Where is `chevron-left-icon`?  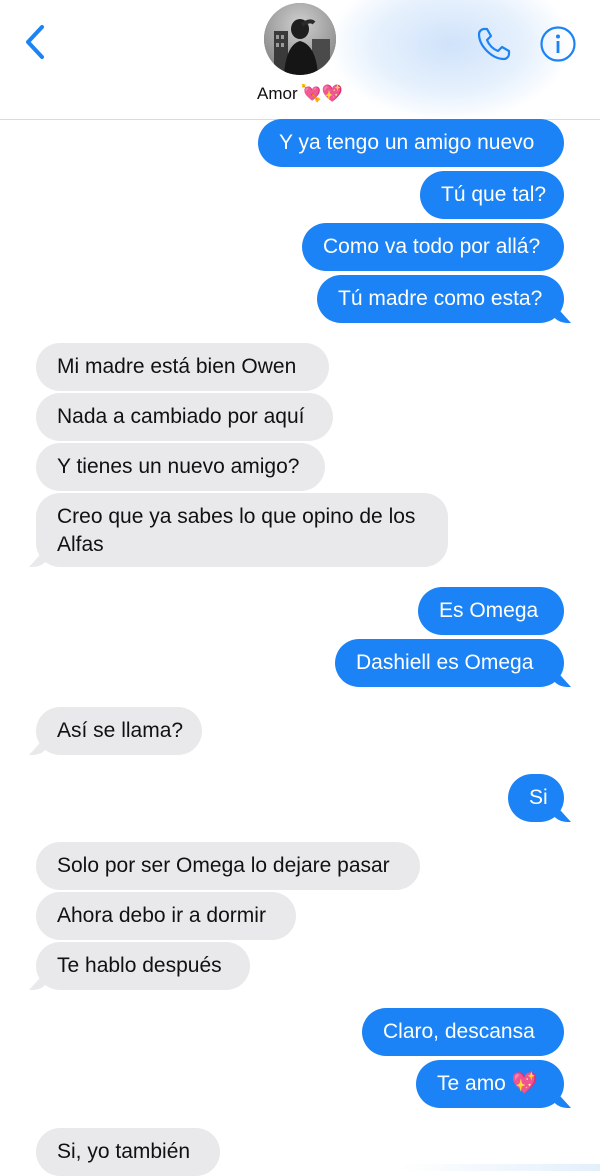 chevron-left-icon is located at coordinates (35, 42).